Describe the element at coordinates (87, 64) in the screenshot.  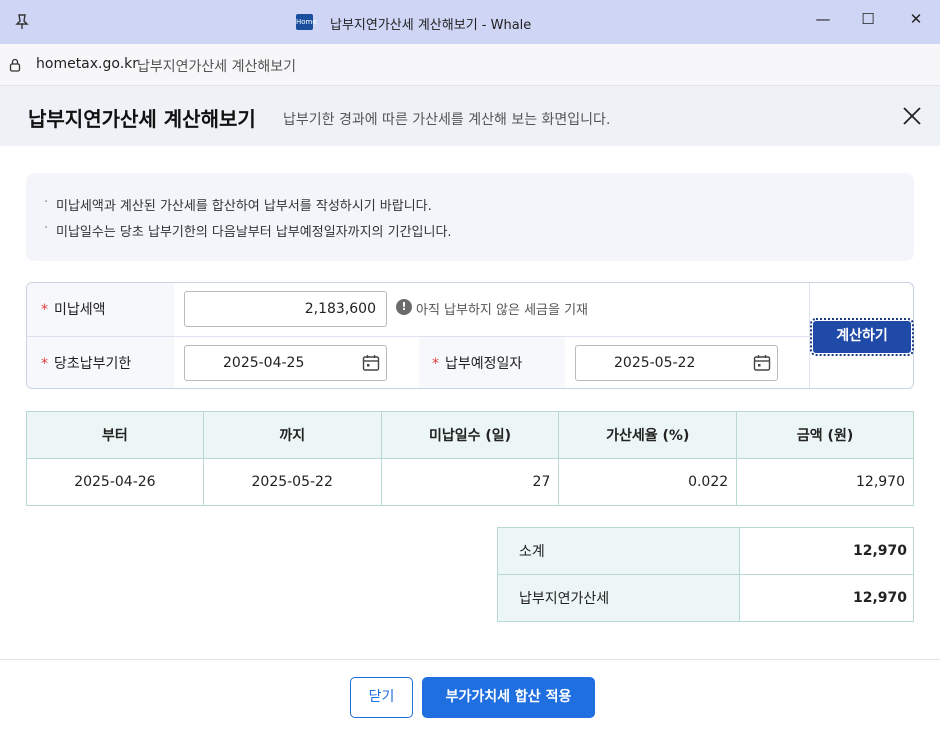
I see `address-host: hometax.go.kr` at that location.